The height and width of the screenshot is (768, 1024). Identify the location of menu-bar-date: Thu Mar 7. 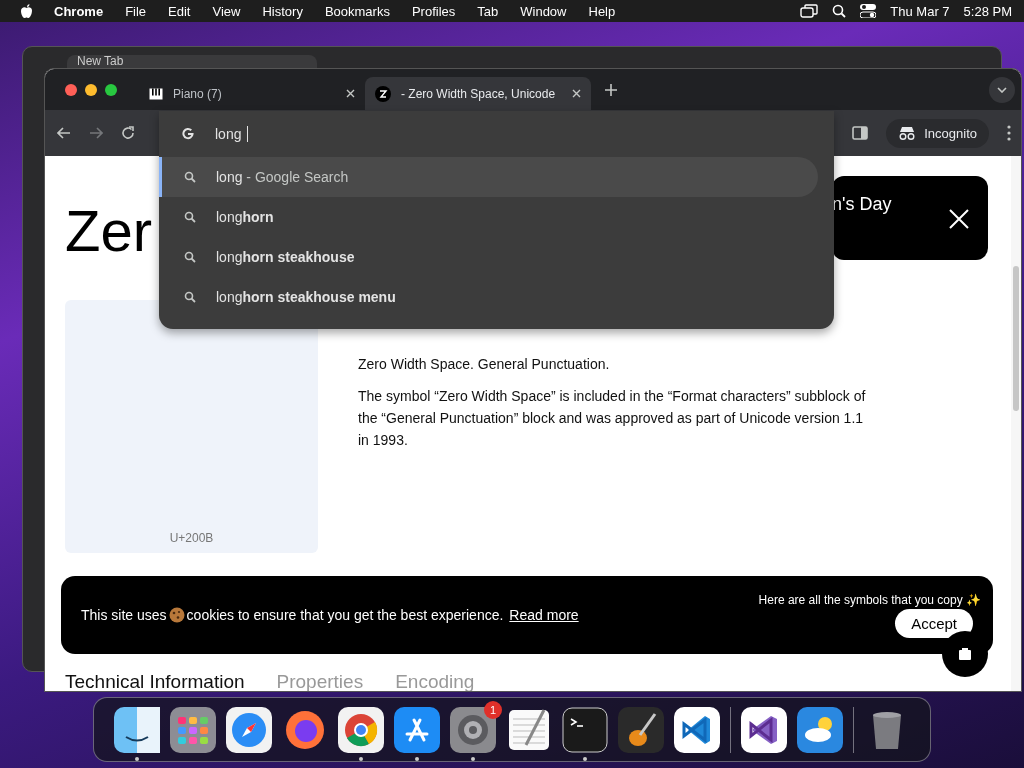
(920, 11).